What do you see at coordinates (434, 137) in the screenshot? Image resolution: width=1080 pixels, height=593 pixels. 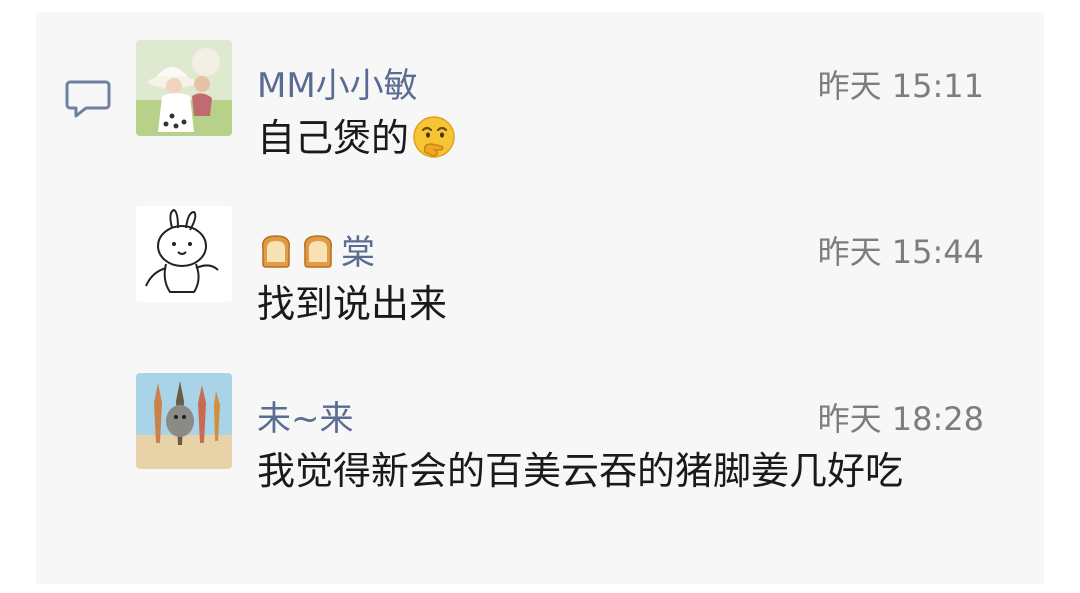 I see `thinking-face-icon` at bounding box center [434, 137].